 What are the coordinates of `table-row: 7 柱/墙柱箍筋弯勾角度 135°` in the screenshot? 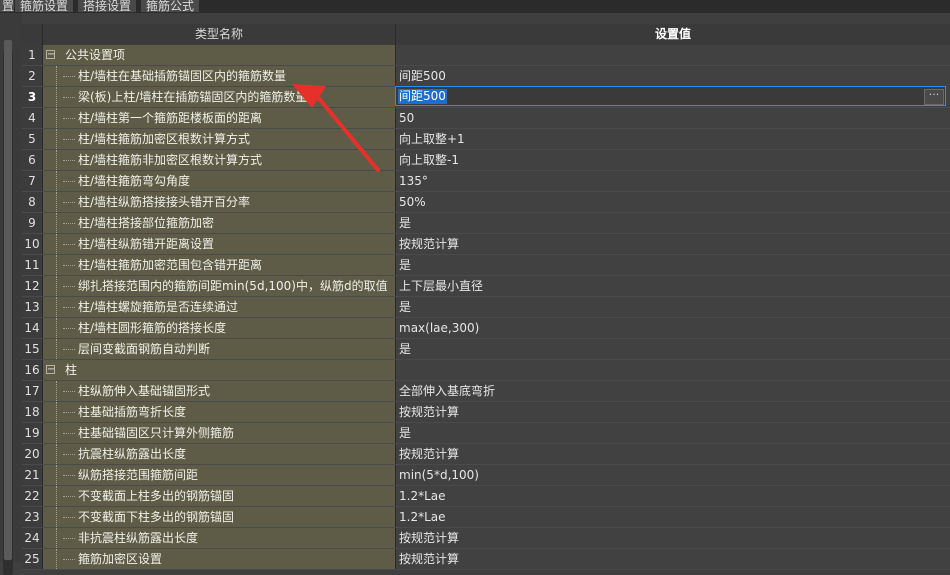 It's located at (486, 181).